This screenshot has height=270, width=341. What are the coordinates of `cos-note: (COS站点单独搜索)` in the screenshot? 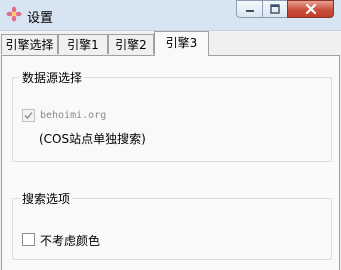 It's located at (92, 139).